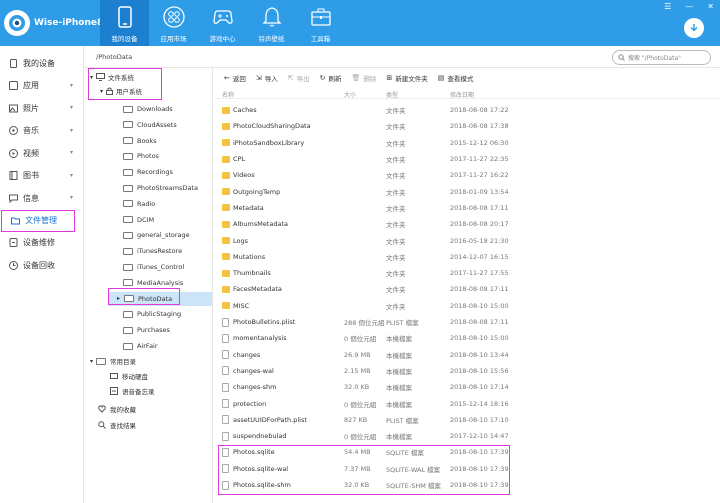 This screenshot has height=503, width=720. What do you see at coordinates (41, 153) in the screenshot?
I see `sidebar-item-videos: 视频 ▾` at bounding box center [41, 153].